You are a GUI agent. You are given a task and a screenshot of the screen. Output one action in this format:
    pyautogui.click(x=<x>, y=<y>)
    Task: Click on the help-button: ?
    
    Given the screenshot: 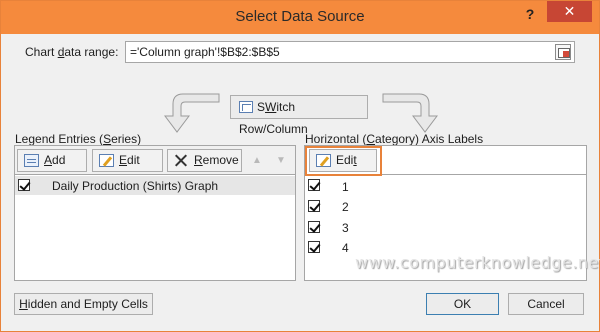 What is the action you would take?
    pyautogui.click(x=530, y=14)
    